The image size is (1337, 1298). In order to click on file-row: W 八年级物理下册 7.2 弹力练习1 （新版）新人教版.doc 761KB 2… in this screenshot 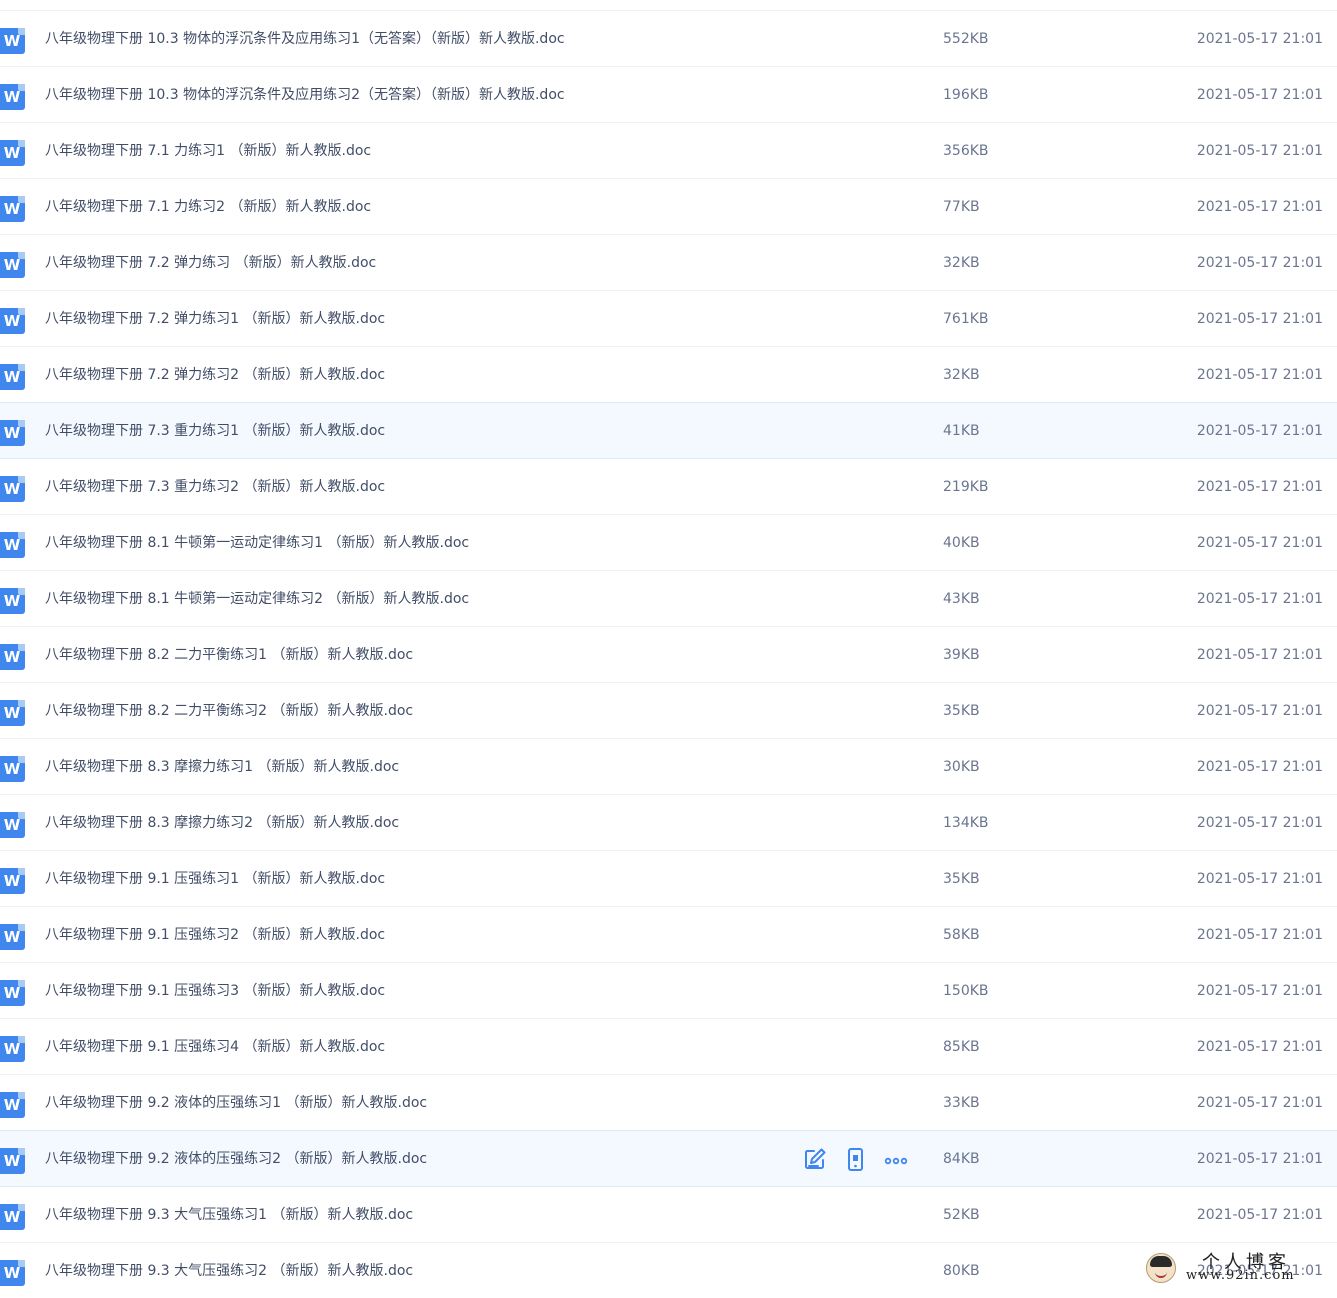, I will do `click(668, 318)`.